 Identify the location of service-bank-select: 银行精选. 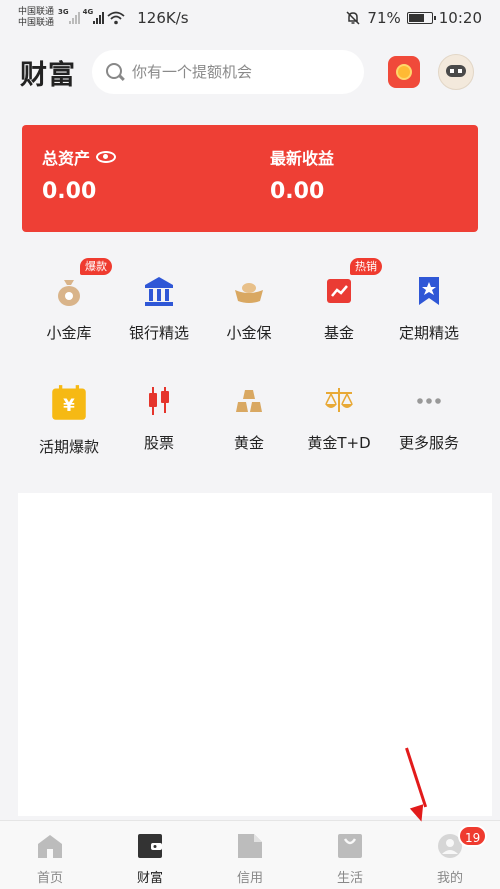
(159, 308).